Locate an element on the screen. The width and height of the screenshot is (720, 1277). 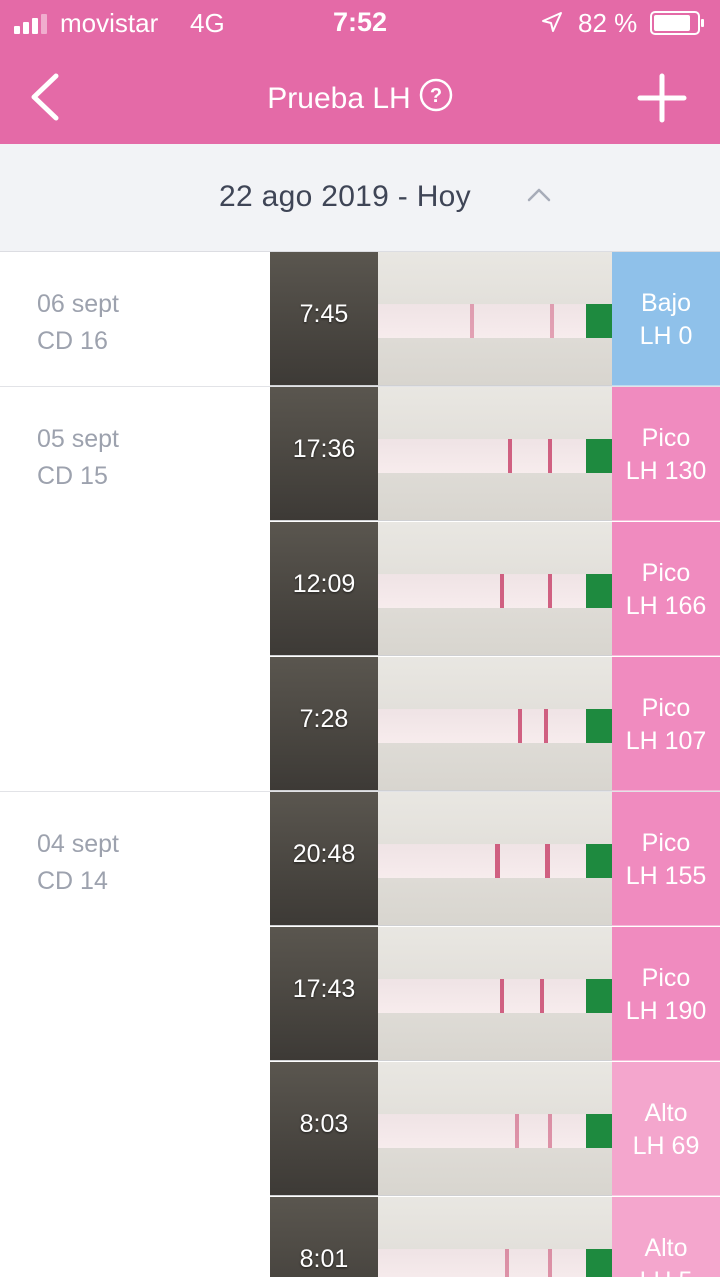
page-title-group: Prueba LH ? is located at coordinates (360, 97).